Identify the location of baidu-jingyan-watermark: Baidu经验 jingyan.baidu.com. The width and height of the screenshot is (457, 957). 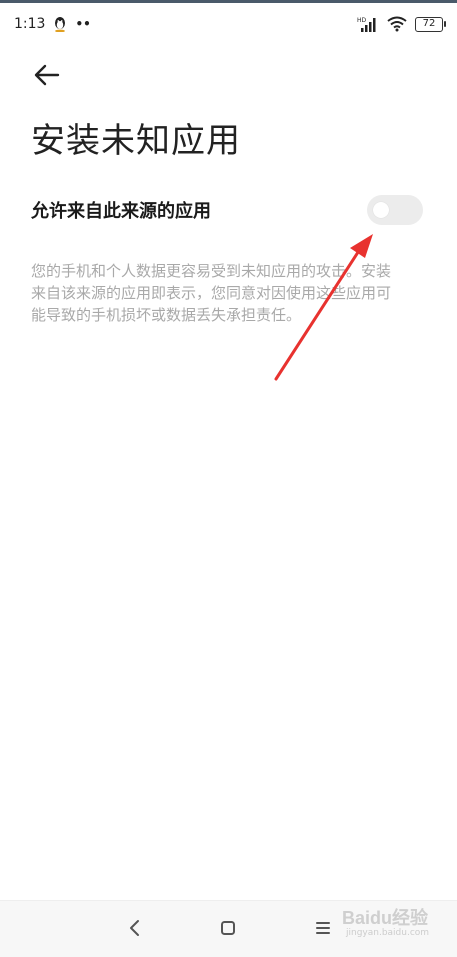
(388, 922).